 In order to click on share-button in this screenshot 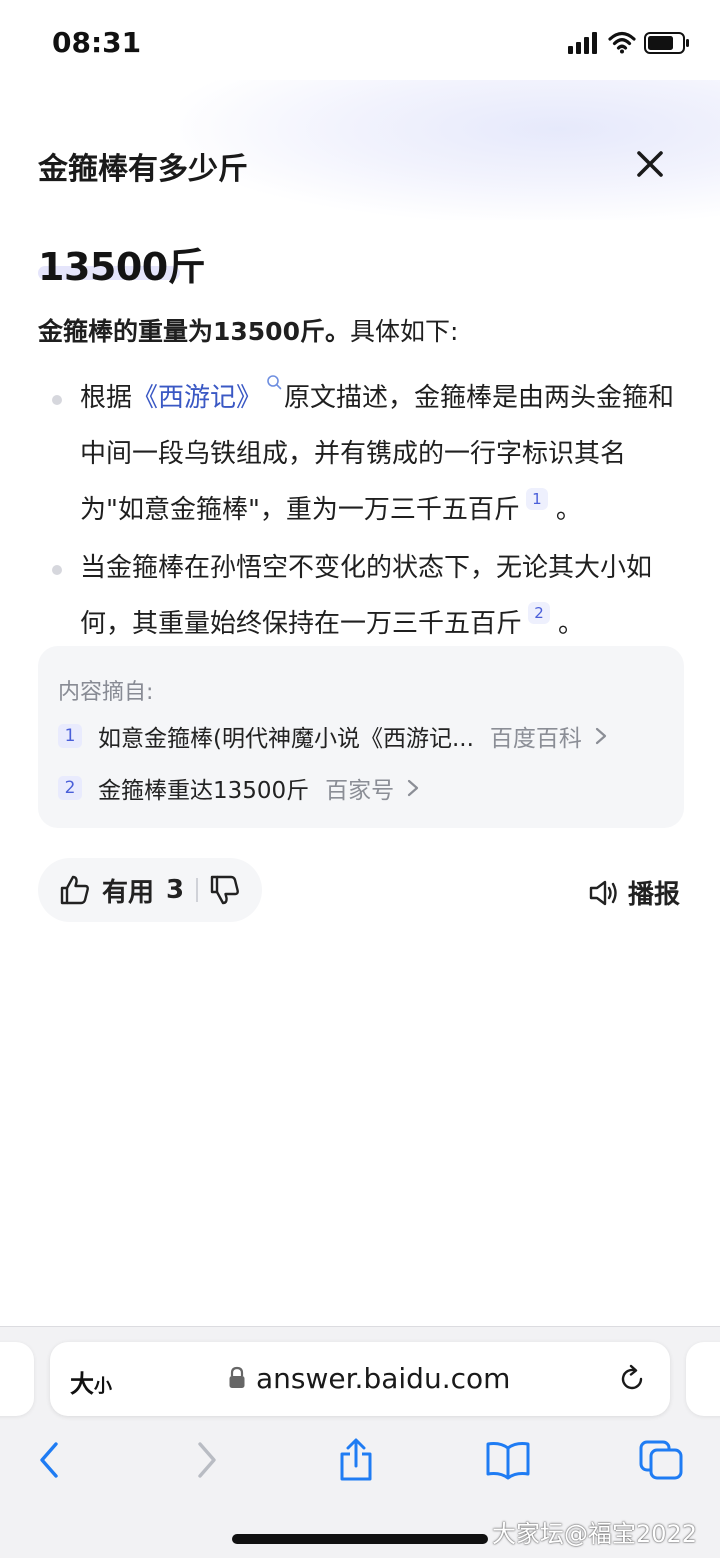, I will do `click(356, 1460)`.